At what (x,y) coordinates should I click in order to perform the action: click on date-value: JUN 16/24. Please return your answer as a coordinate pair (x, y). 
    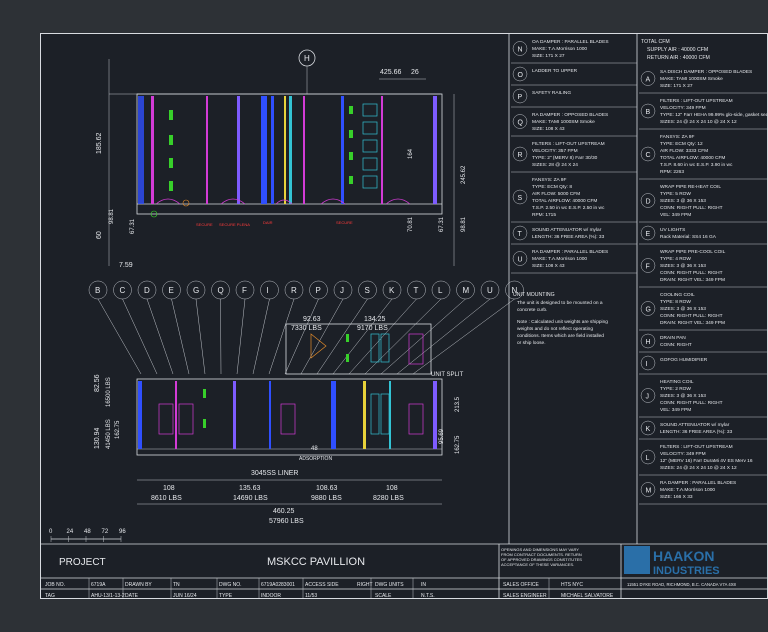
    Looking at the image, I should click on (185, 596).